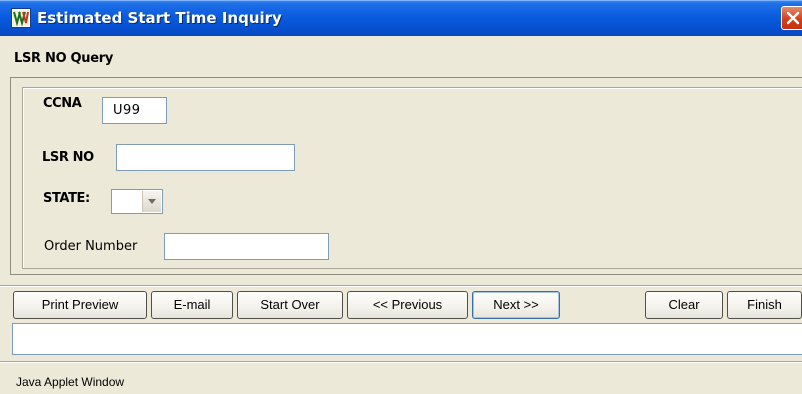  Describe the element at coordinates (684, 305) in the screenshot. I see `clear-button: Clear` at that location.